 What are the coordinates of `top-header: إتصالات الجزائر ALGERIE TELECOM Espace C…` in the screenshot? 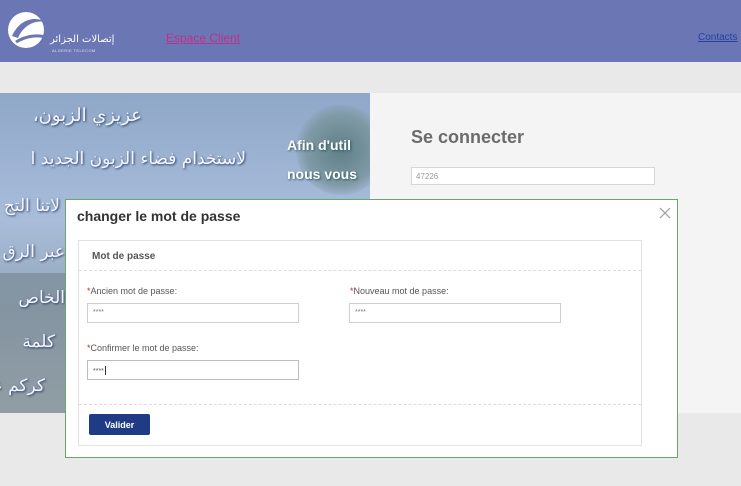 It's located at (370, 31).